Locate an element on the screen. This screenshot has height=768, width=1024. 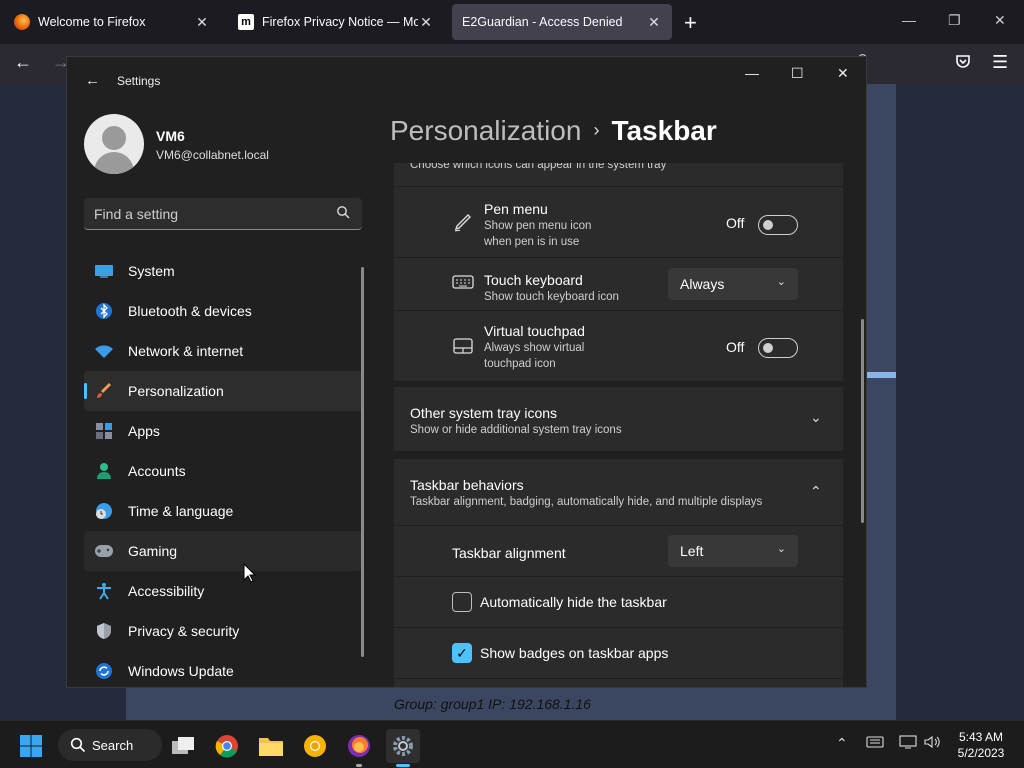
dropdown-value: Left is located at coordinates (692, 551).